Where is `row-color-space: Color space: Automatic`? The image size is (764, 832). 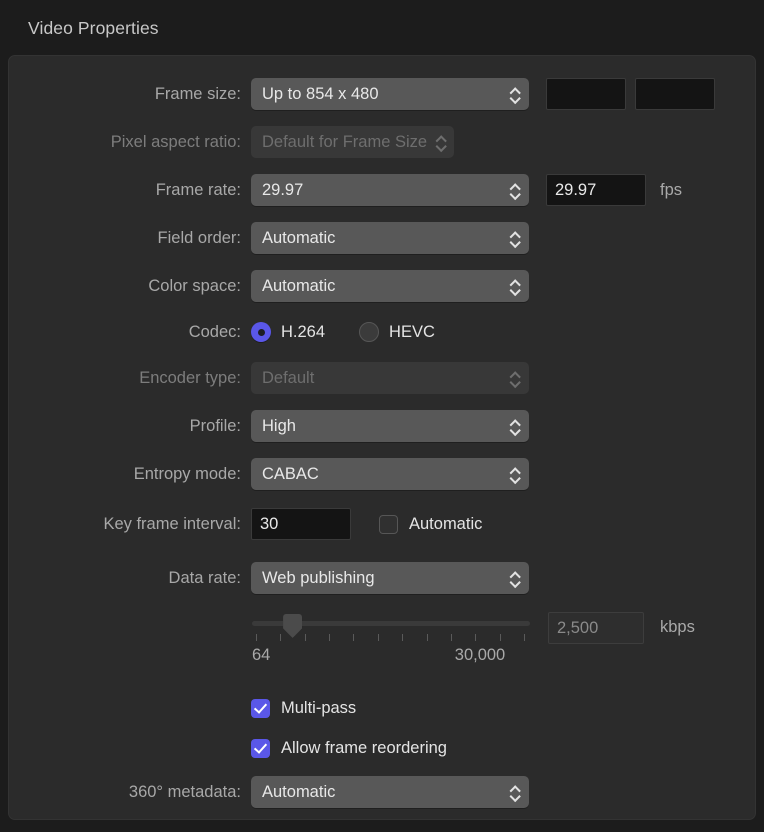 row-color-space: Color space: Automatic is located at coordinates (382, 286).